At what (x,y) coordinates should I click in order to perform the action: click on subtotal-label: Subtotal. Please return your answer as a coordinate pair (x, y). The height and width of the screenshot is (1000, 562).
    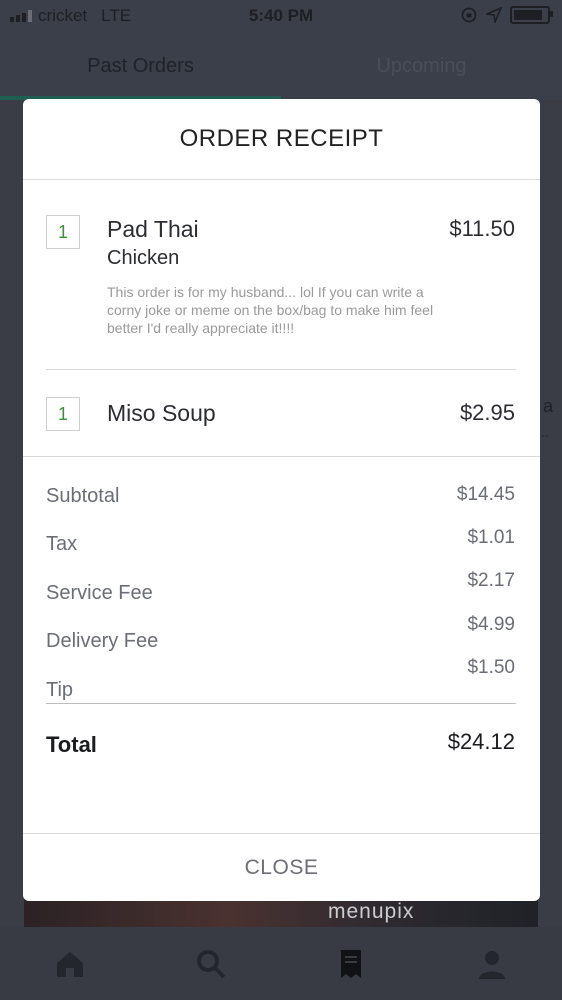
    Looking at the image, I should click on (83, 496).